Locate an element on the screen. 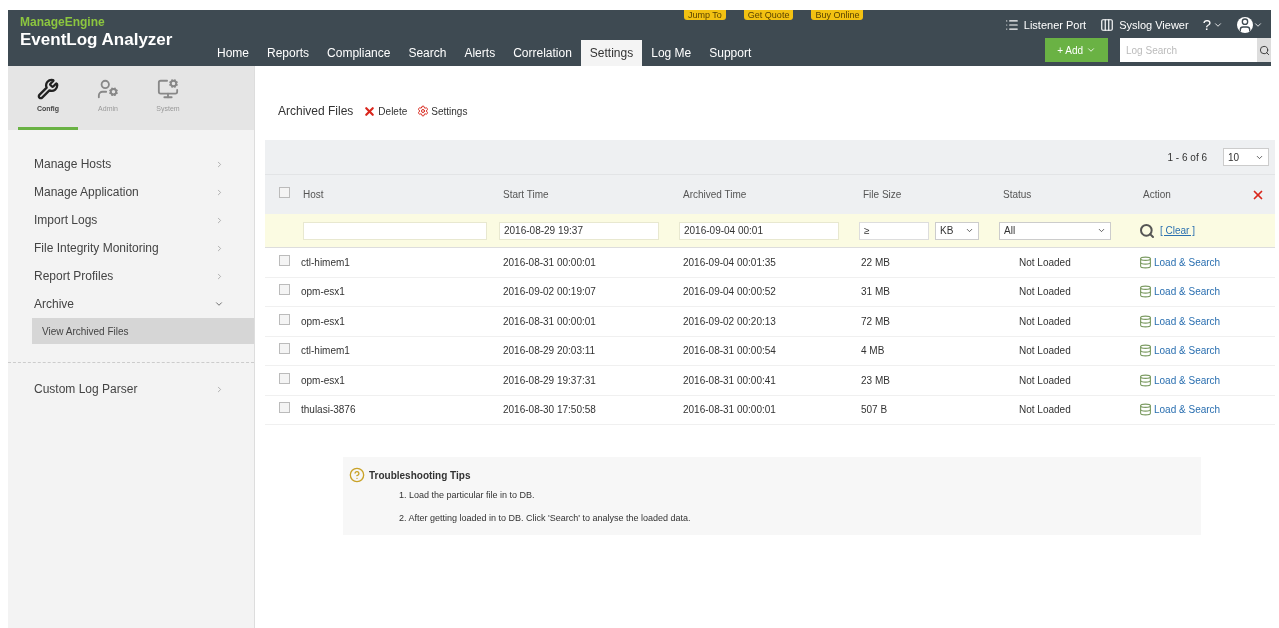  table-cell-text: 2016-08-29 19:37:31 is located at coordinates (549, 380).